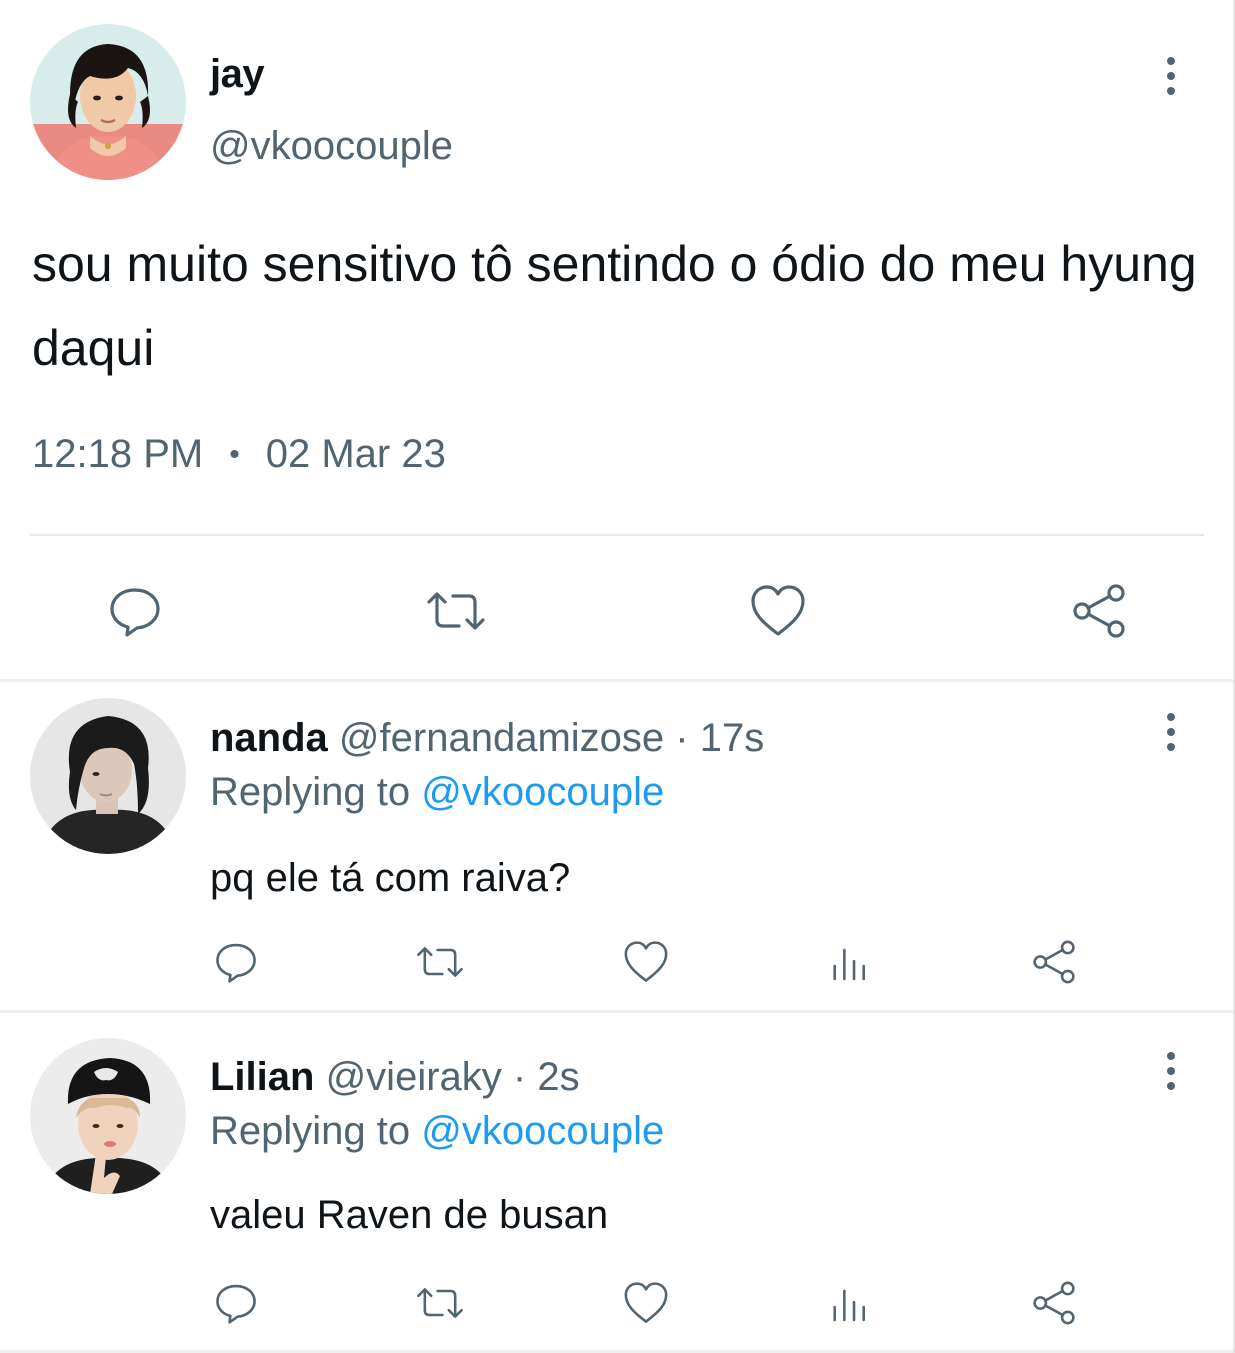 Image resolution: width=1235 pixels, height=1353 pixels. What do you see at coordinates (262, 1077) in the screenshot?
I see `reply-author-name: Lilian` at bounding box center [262, 1077].